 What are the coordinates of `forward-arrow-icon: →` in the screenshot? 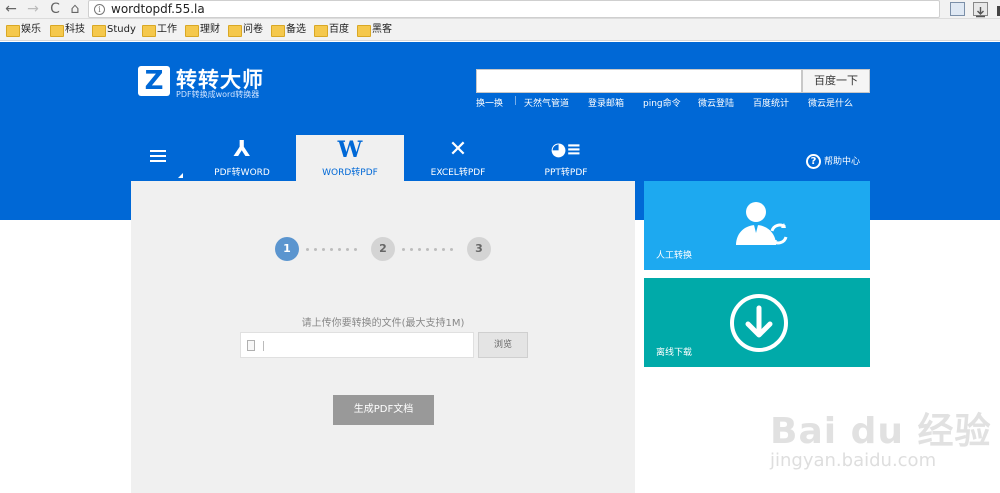 It's located at (33, 9).